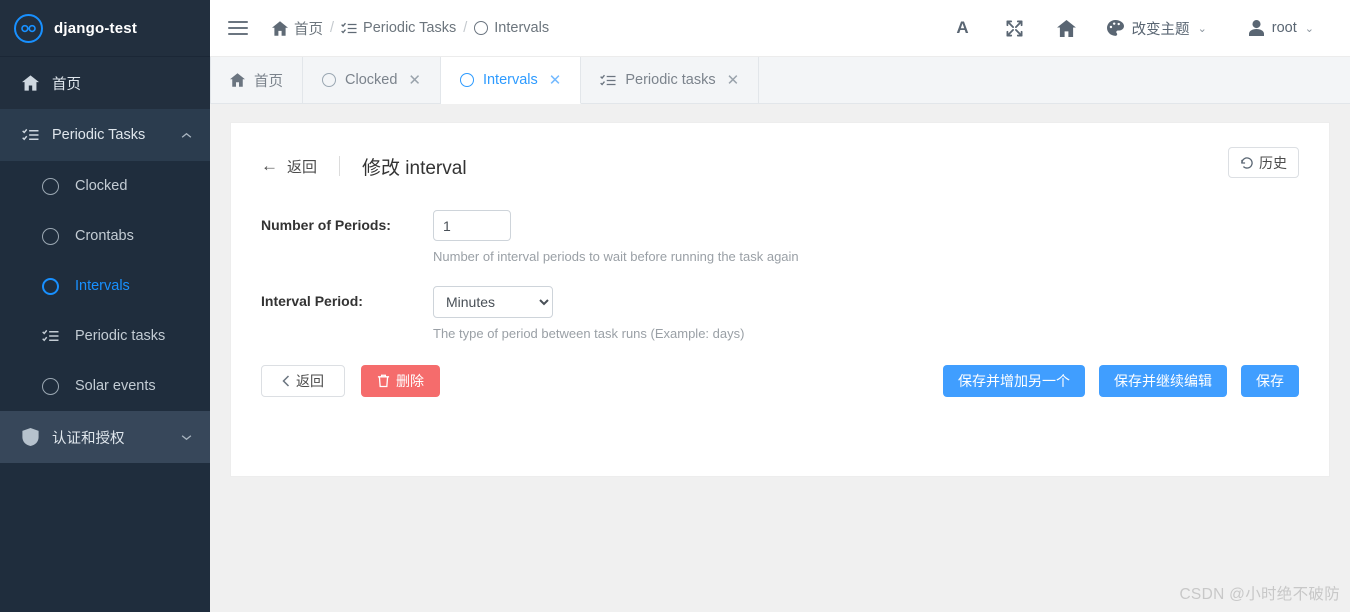 The image size is (1350, 612). What do you see at coordinates (105, 537) in the screenshot?
I see `sidebar-filler` at bounding box center [105, 537].